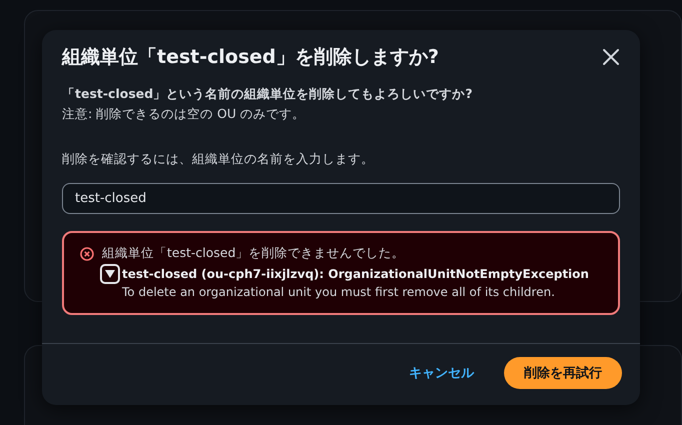 The height and width of the screenshot is (425, 682). I want to click on confirmation-question: 「test-closed」という名前の組織単位を削除してもよろしいですか?, so click(268, 94).